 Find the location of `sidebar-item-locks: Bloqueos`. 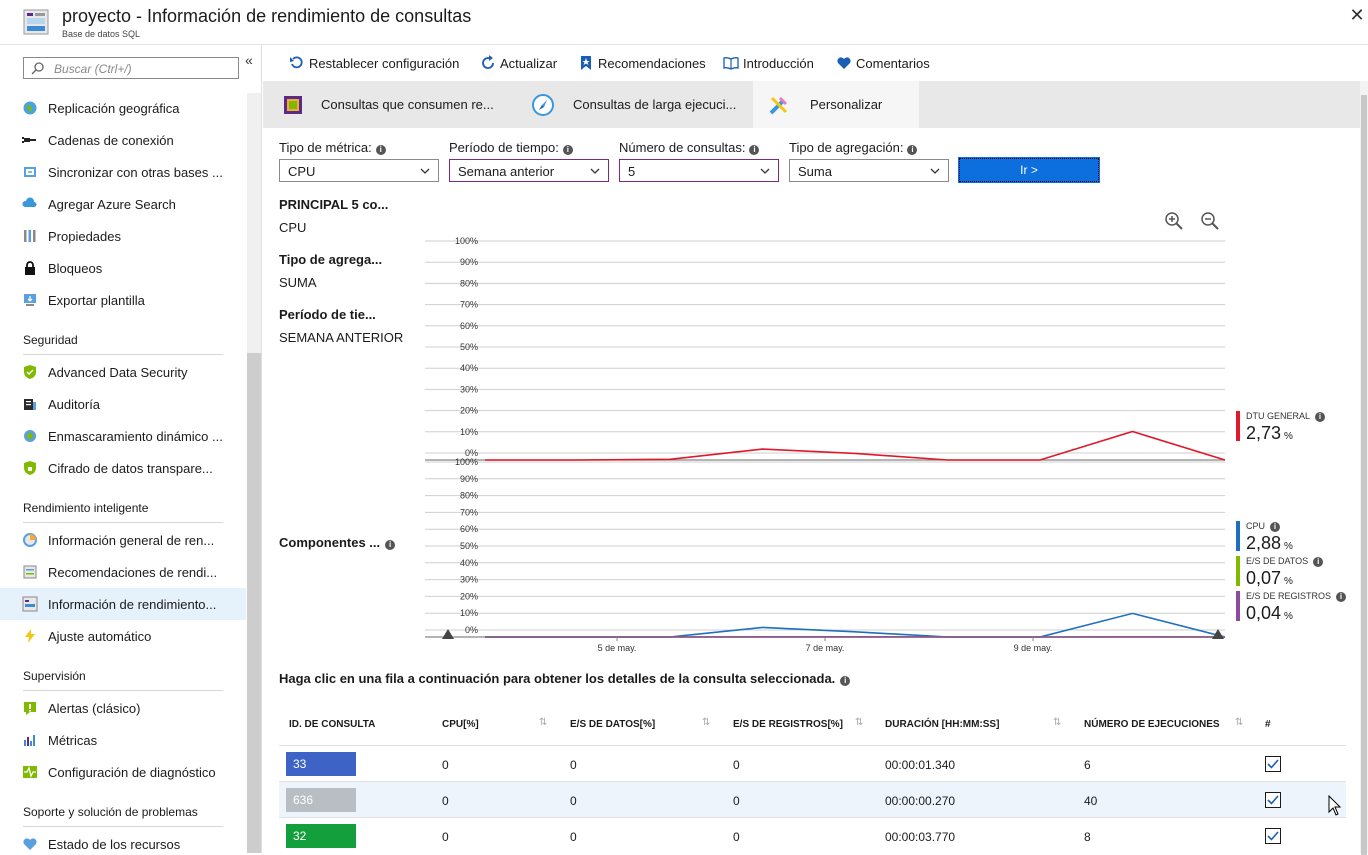

sidebar-item-locks: Bloqueos is located at coordinates (123, 268).